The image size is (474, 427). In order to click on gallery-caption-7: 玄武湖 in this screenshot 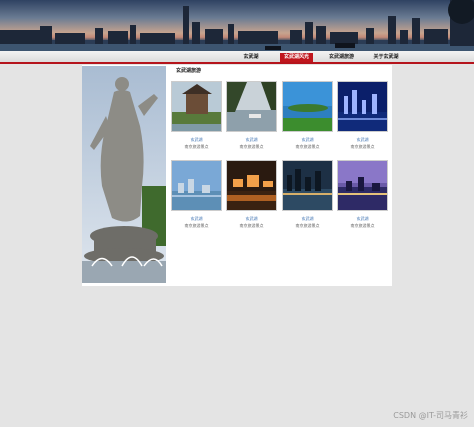, I will do `click(307, 219)`.